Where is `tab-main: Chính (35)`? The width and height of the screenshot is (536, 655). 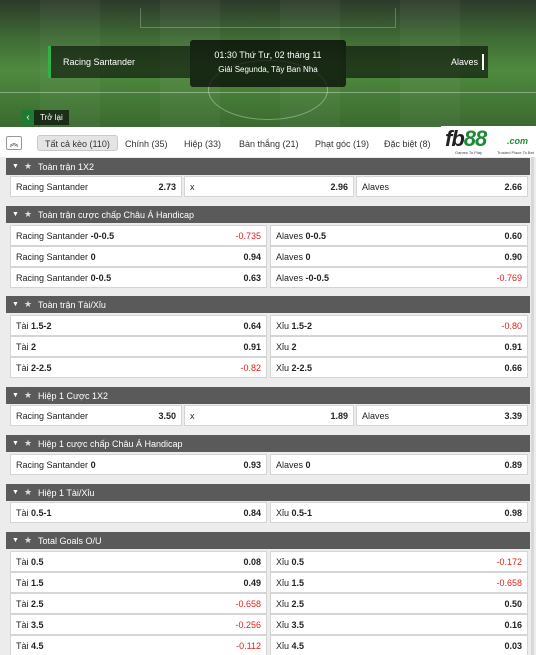 tab-main: Chính (35) is located at coordinates (146, 144).